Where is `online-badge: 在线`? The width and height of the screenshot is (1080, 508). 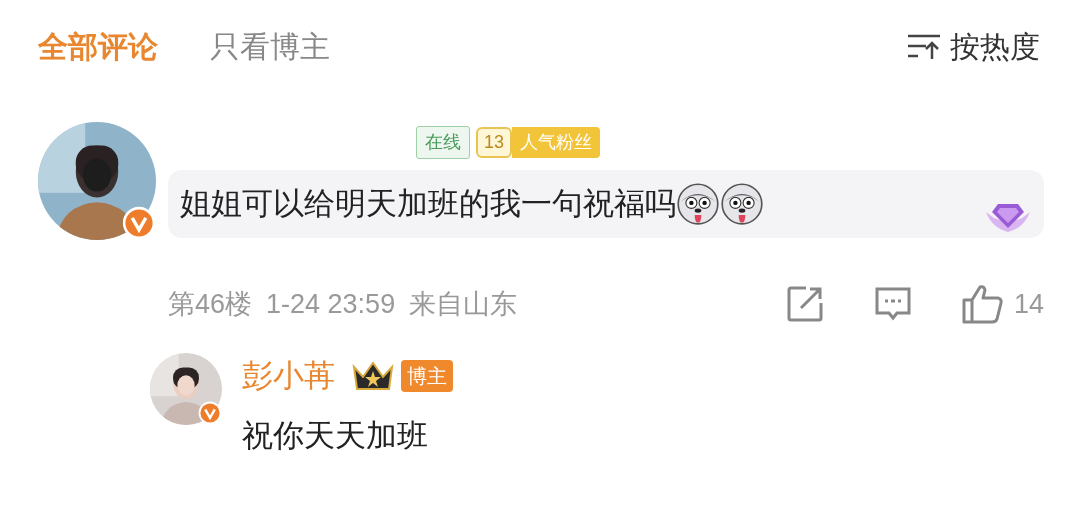 online-badge: 在线 is located at coordinates (443, 142).